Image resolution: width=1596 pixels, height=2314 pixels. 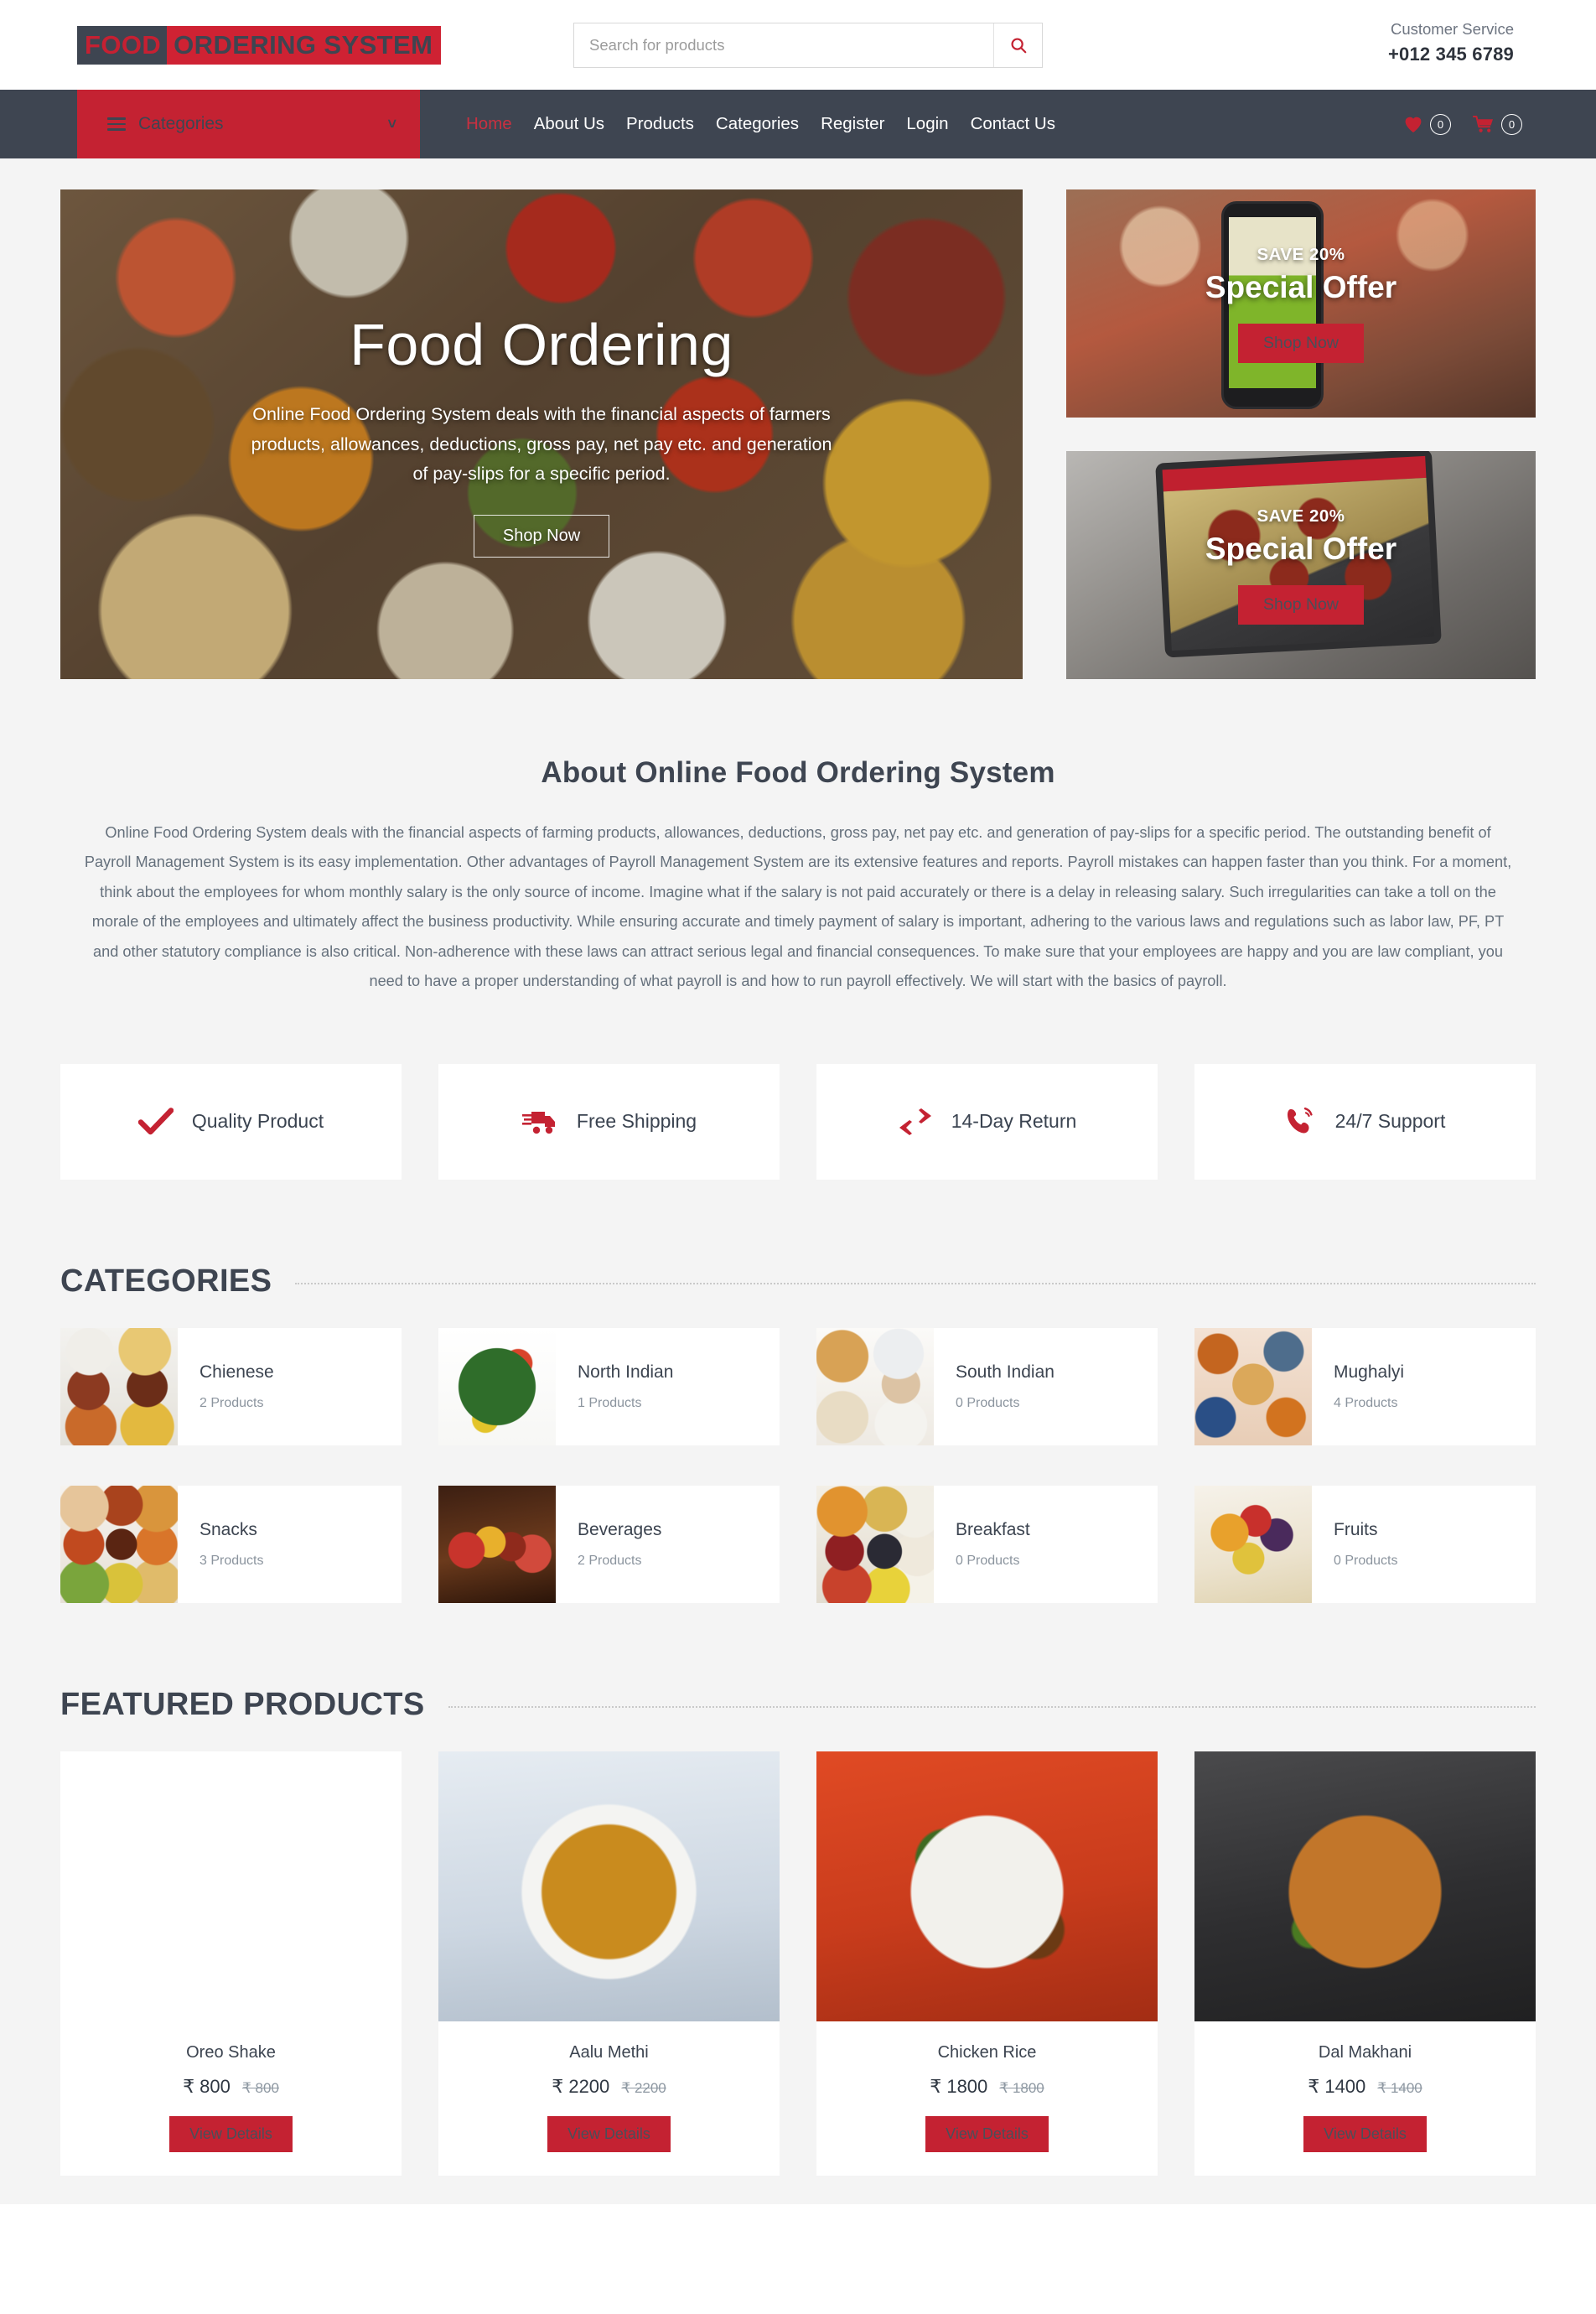 I want to click on search-bar, so click(x=808, y=45).